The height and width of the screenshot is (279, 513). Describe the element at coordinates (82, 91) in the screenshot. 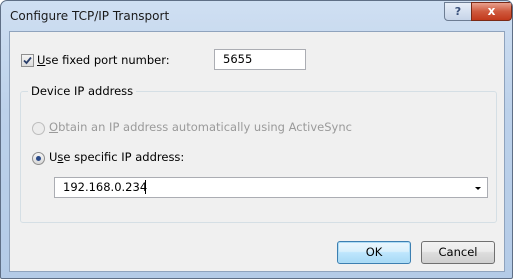

I see `device-ip-group-title: Device IP address` at that location.